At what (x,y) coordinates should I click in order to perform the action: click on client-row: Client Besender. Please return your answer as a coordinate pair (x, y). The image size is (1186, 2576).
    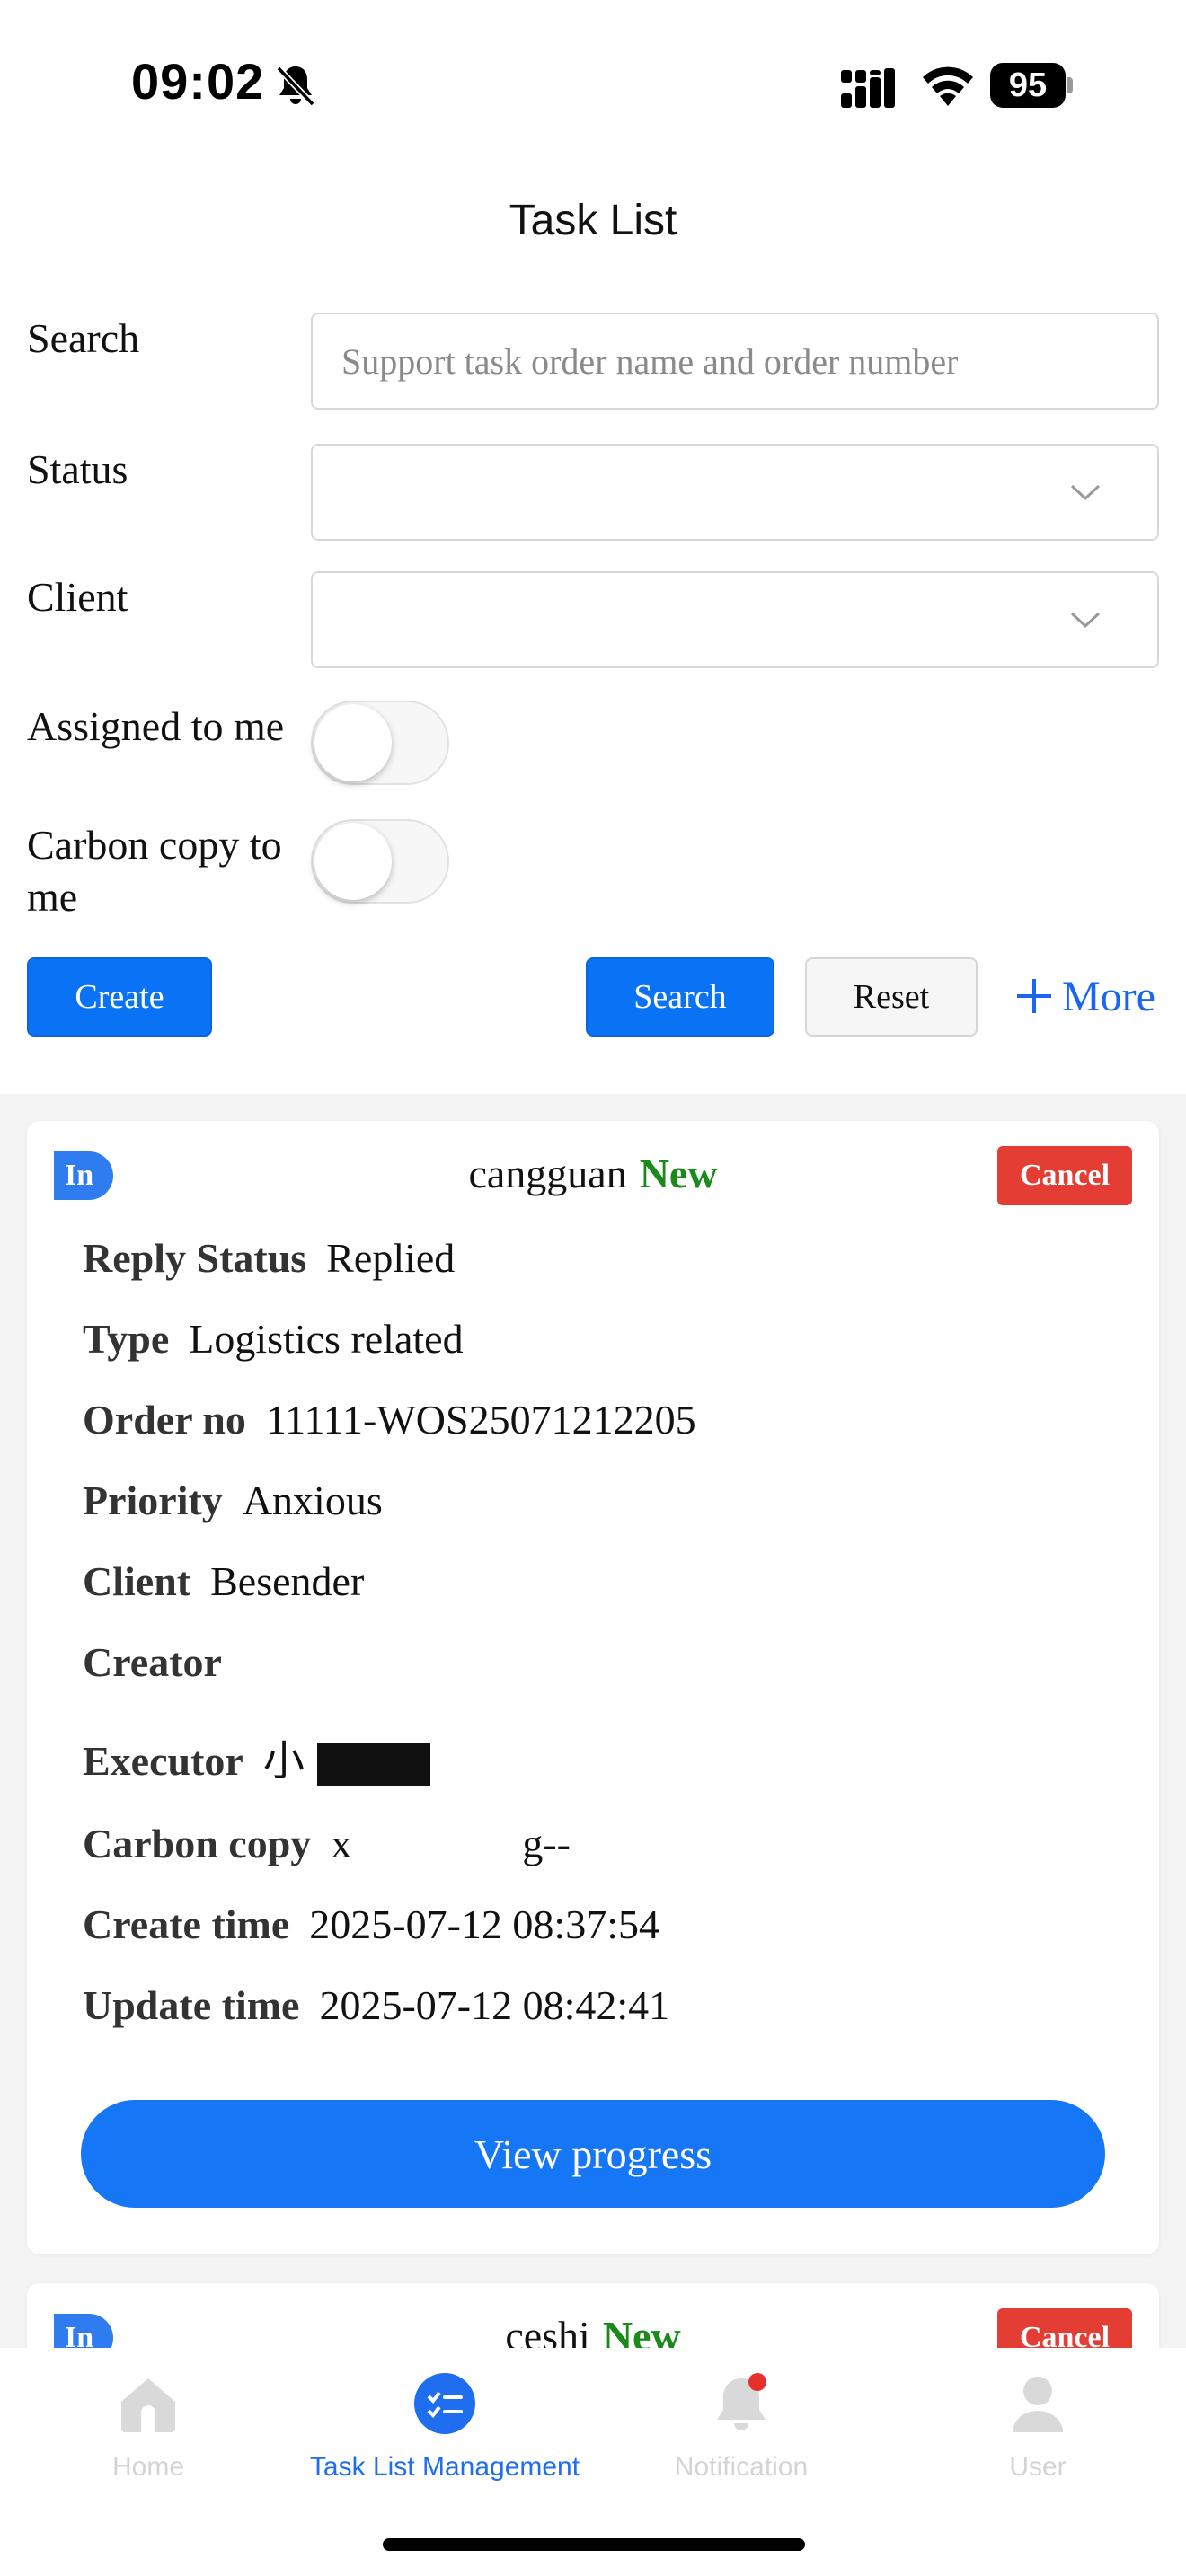
    Looking at the image, I should click on (223, 1581).